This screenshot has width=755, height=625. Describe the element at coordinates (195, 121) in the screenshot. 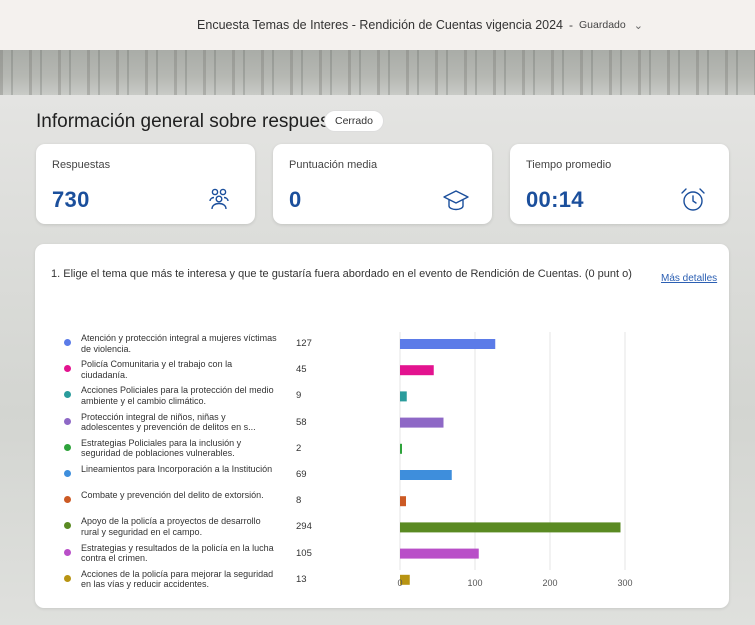

I see `page-title: Información general sobre respuestas` at that location.